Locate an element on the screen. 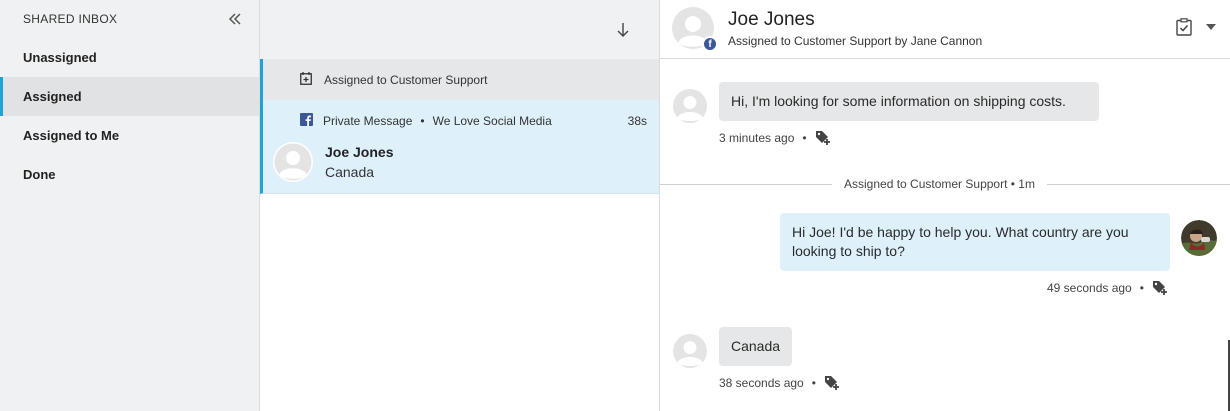 Image resolution: width=1230 pixels, height=411 pixels. conversation-meta: Private Message • We Love Social Media is located at coordinates (426, 121).